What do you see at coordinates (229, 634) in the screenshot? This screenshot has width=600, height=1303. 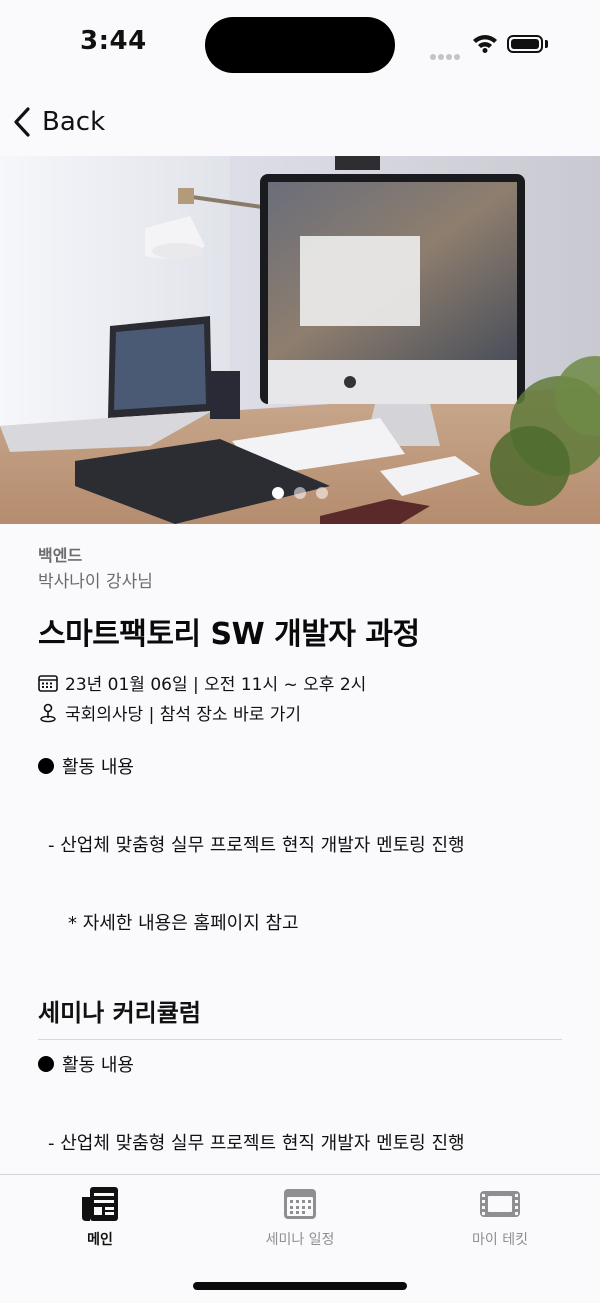 I see `seminar-title: 스마트팩토리 SW 개발자 과정` at bounding box center [229, 634].